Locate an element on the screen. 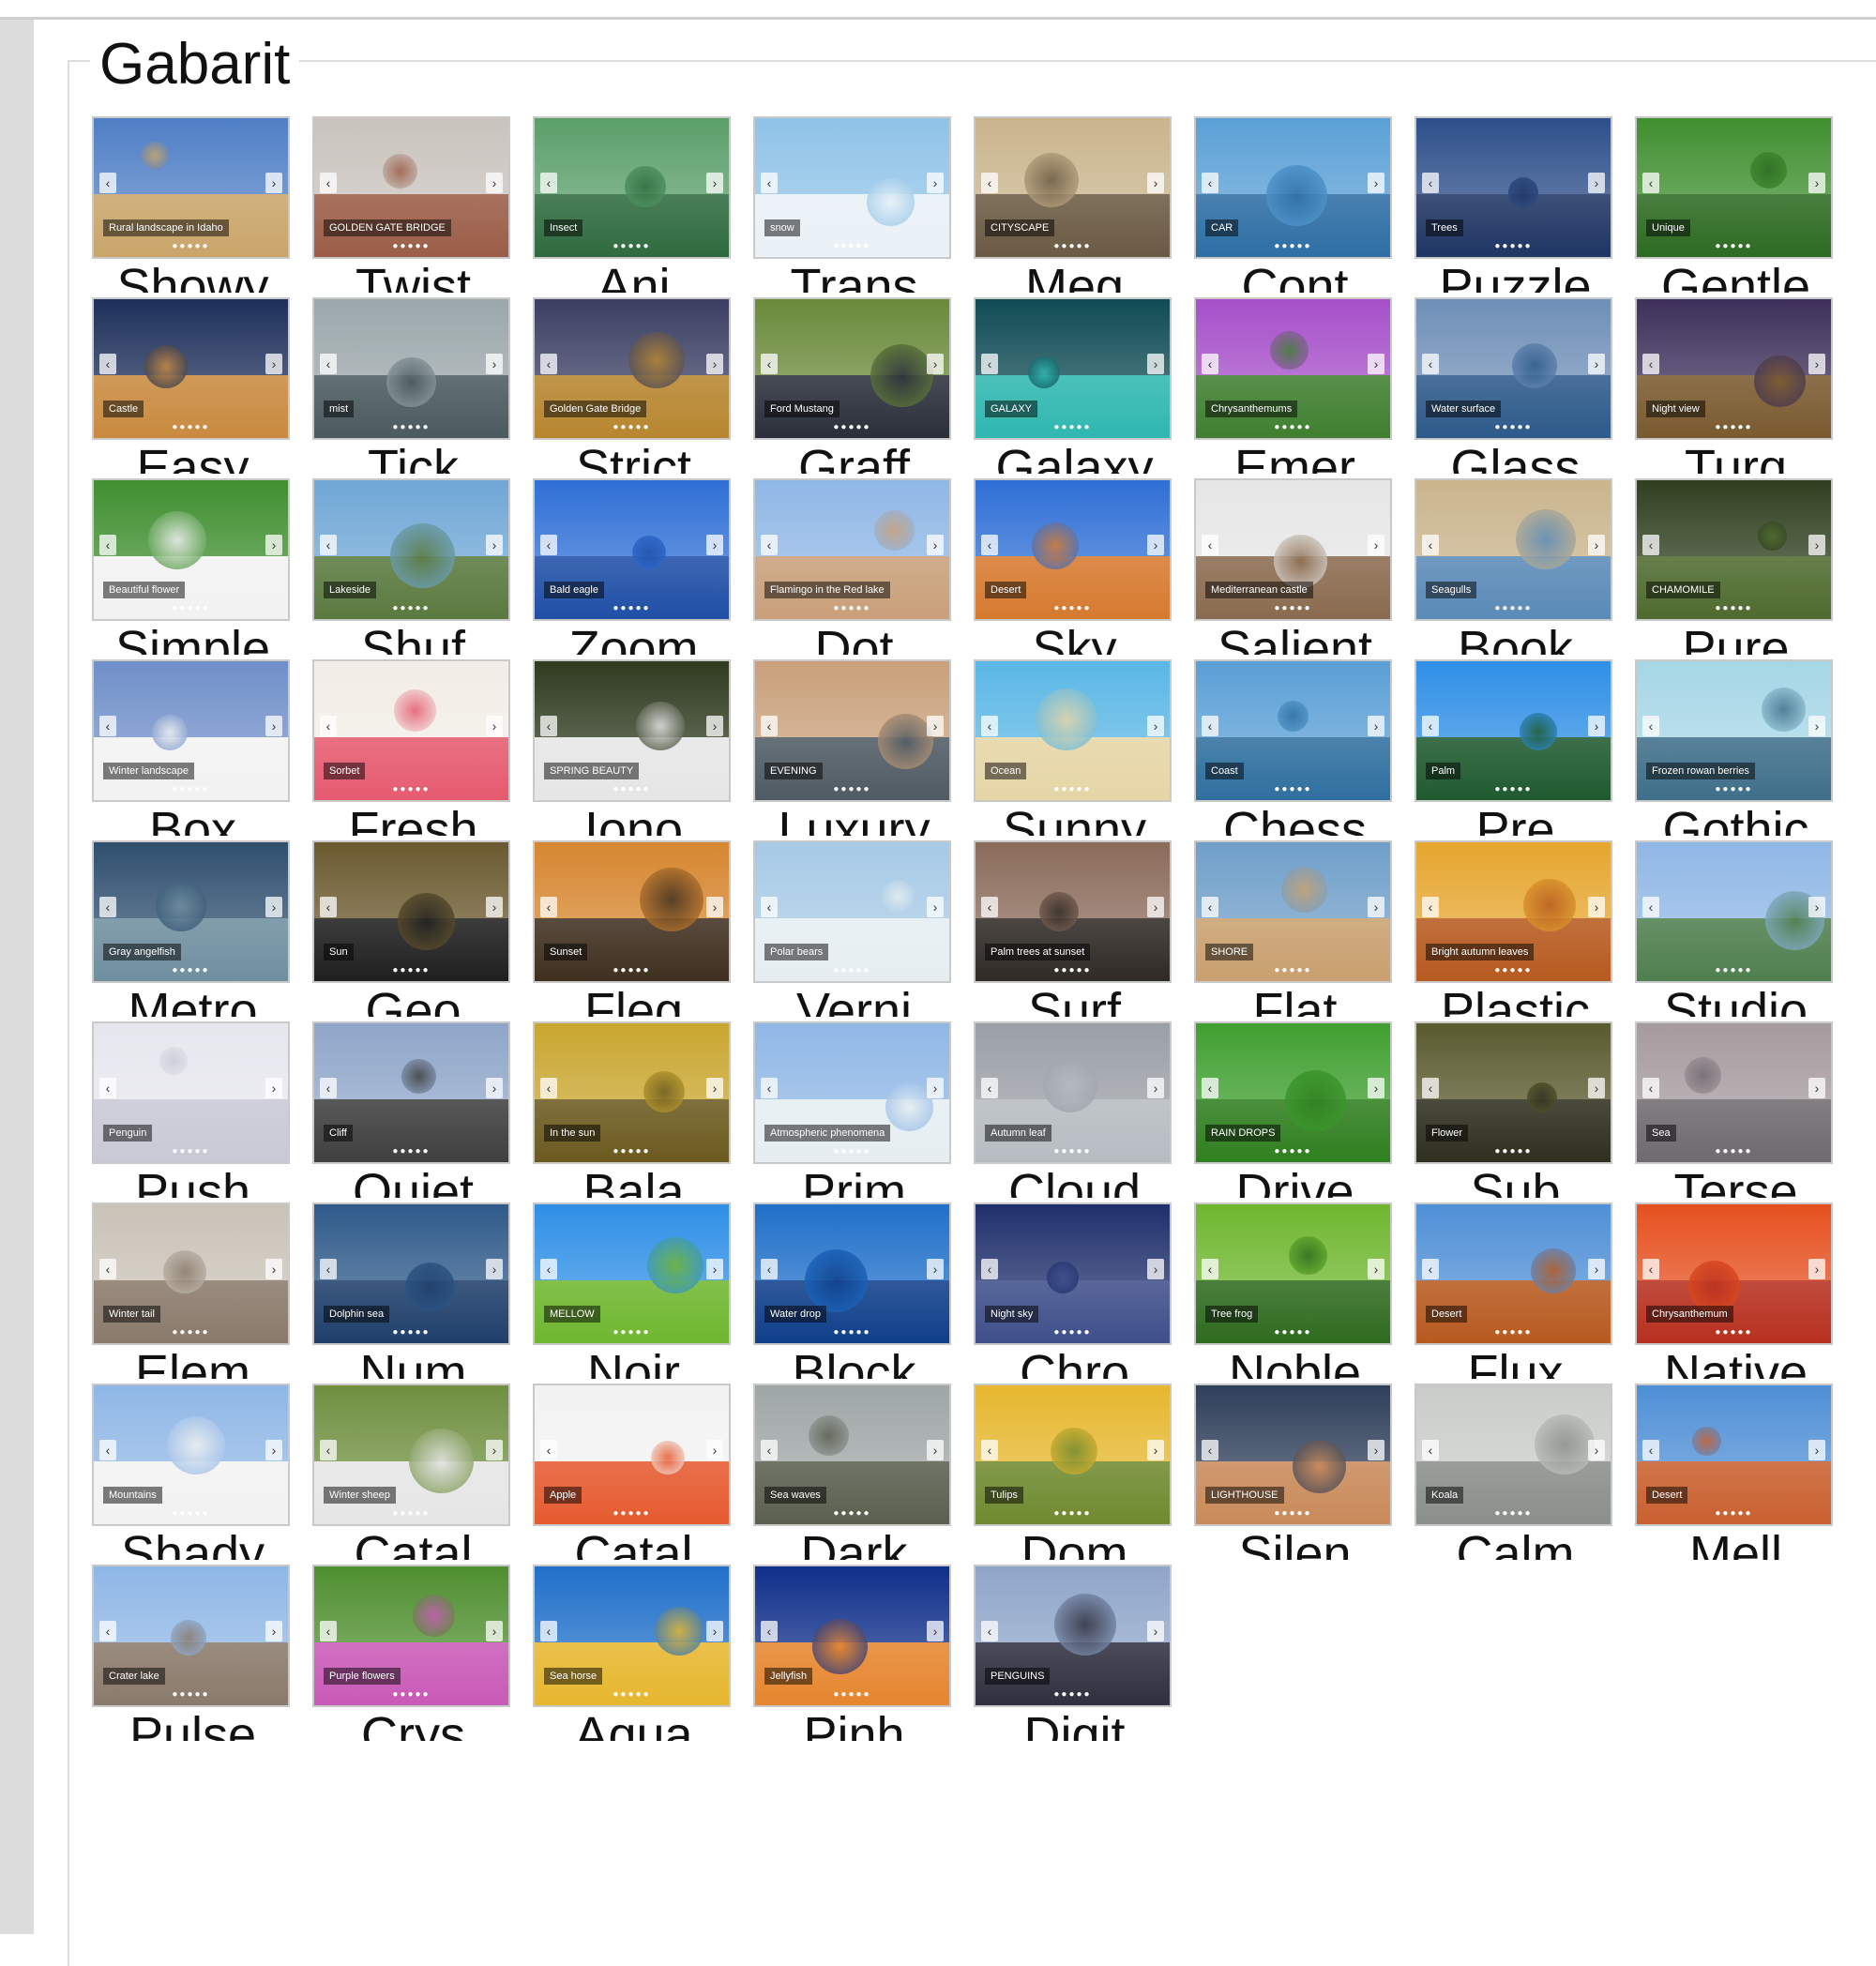 Image resolution: width=1876 pixels, height=1966 pixels. template-thumbnail: ‹ › Chrysanthemum ●●●●● is located at coordinates (1734, 1273).